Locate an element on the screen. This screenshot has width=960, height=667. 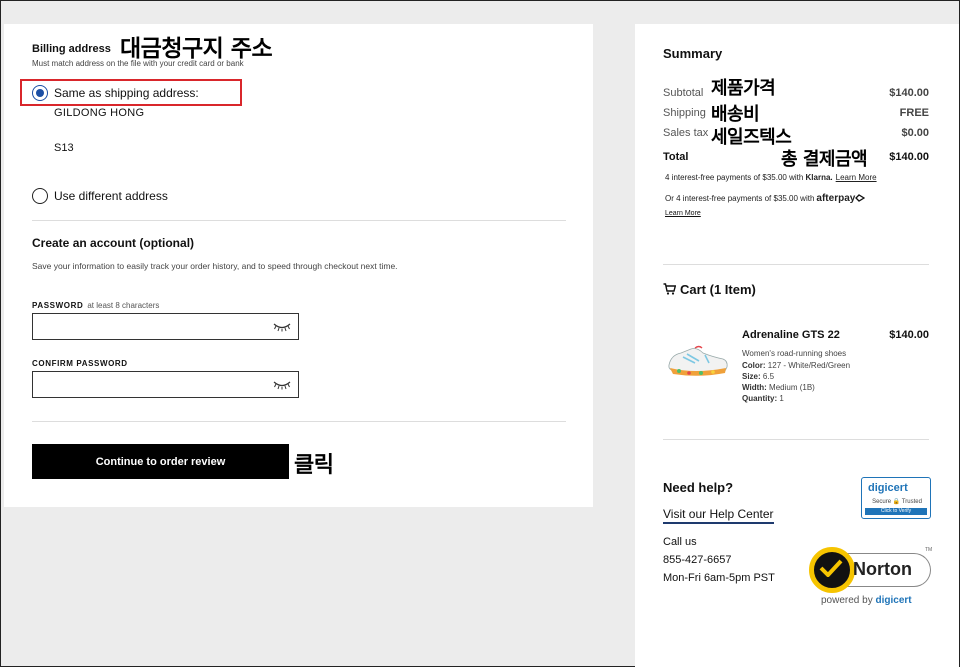
password-label: PASSWORD at least 8 characters is located at coordinates (95, 305).